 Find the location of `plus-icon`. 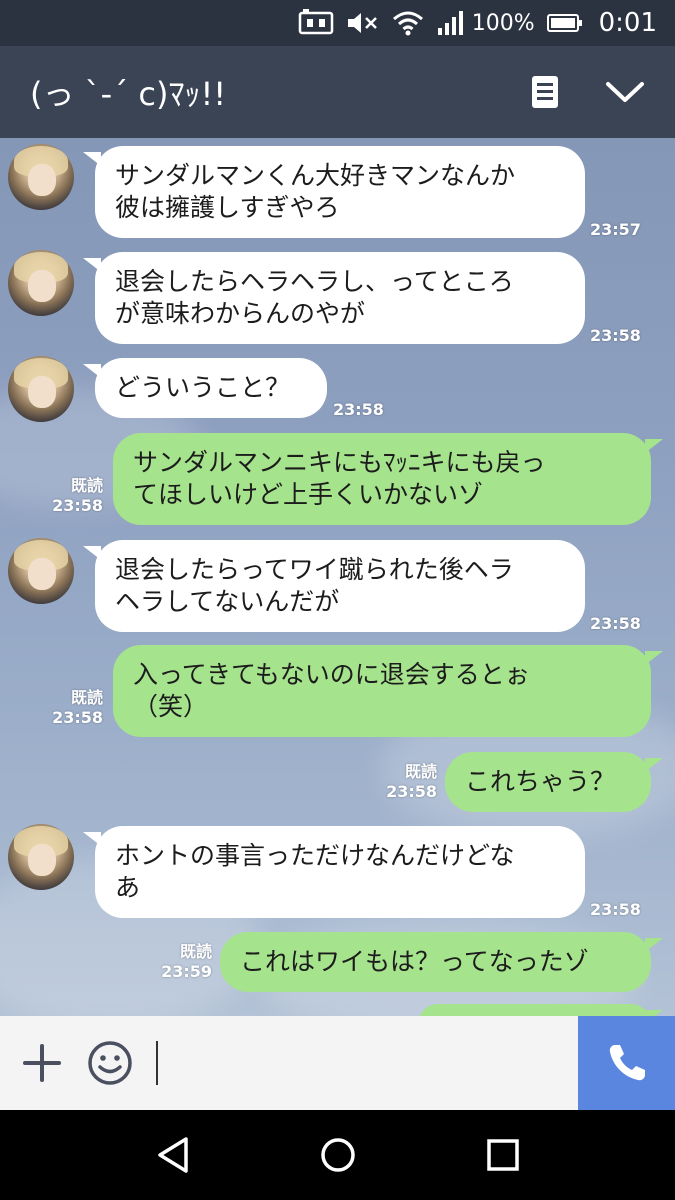

plus-icon is located at coordinates (42, 1063).